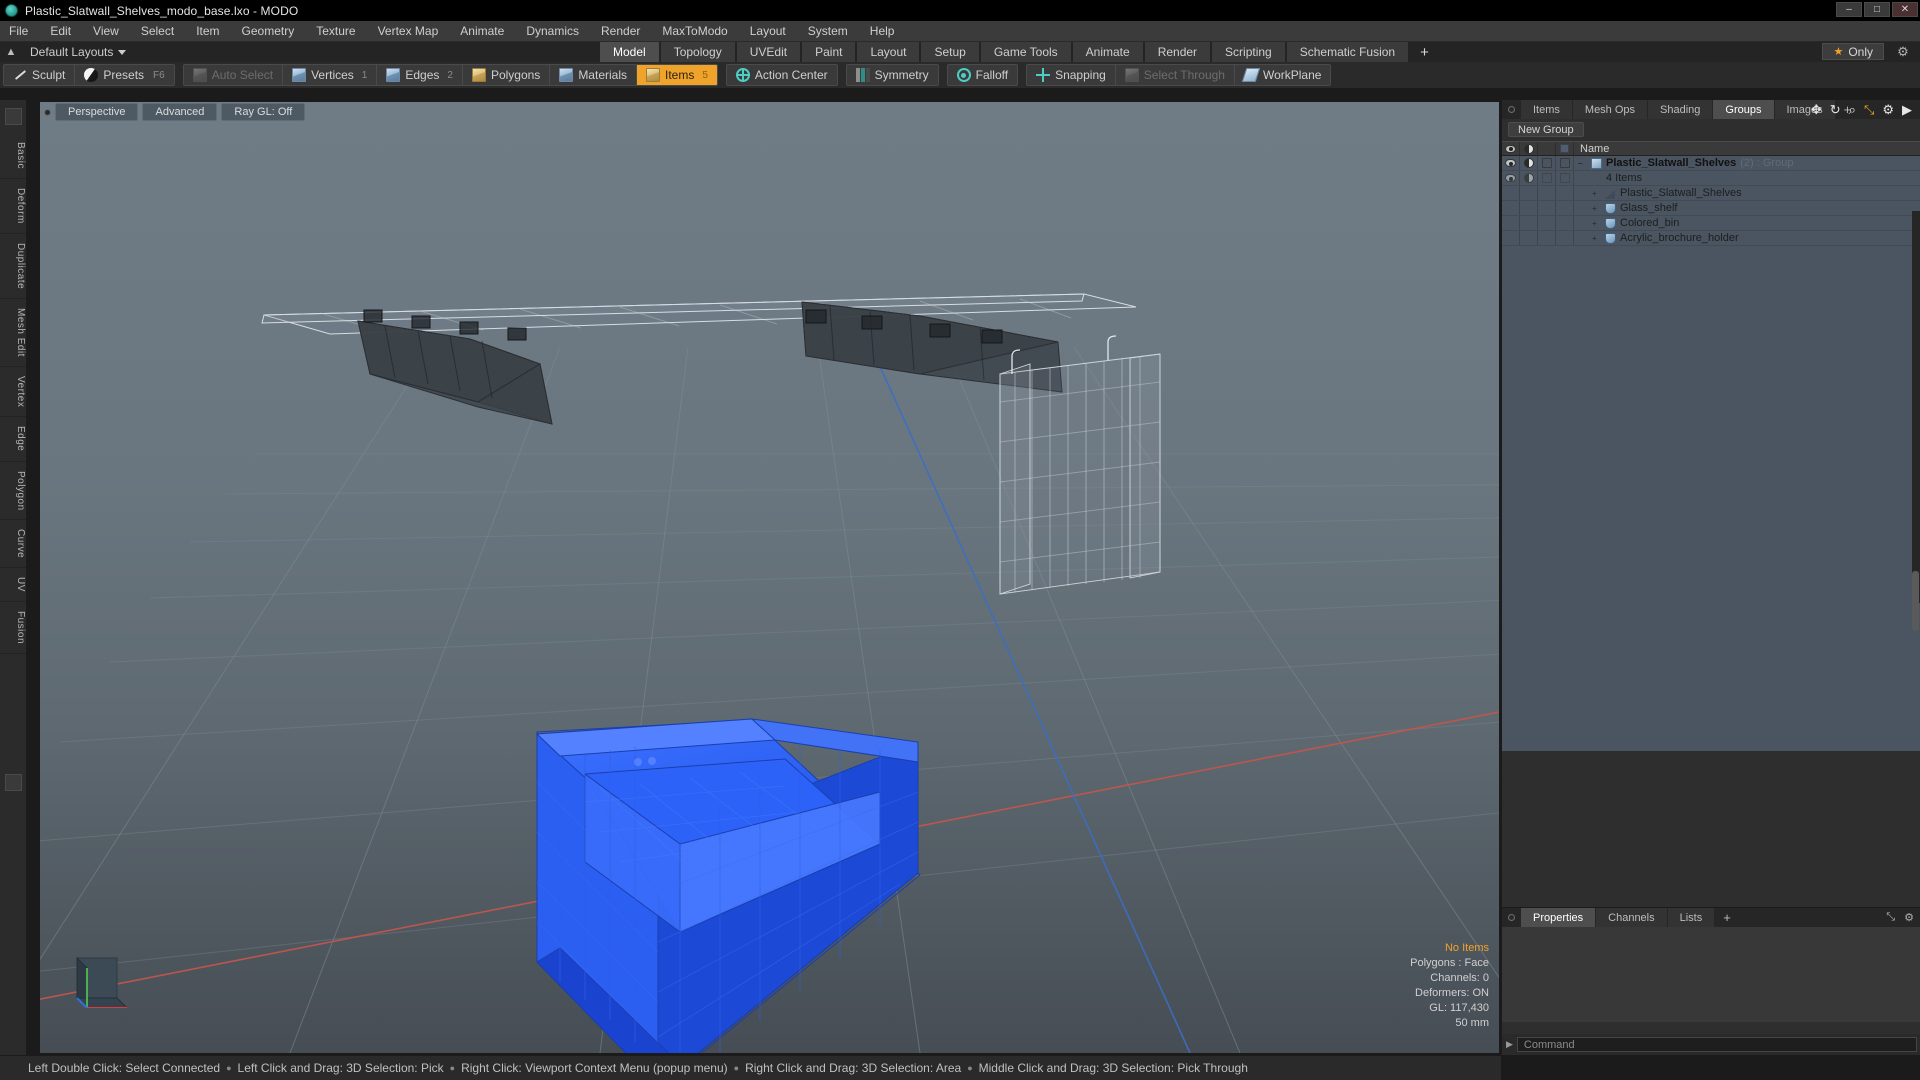 The height and width of the screenshot is (1080, 1920). What do you see at coordinates (1582, 163) in the screenshot?
I see `expander-icon: –` at bounding box center [1582, 163].